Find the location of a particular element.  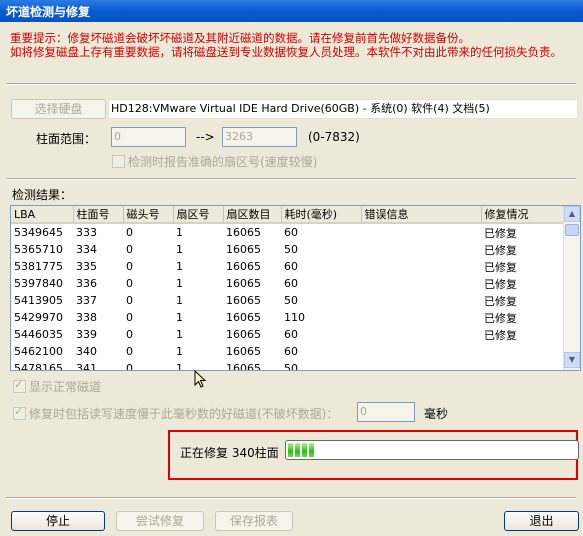

title-bar: 坏道检测与修复 is located at coordinates (291, 11).